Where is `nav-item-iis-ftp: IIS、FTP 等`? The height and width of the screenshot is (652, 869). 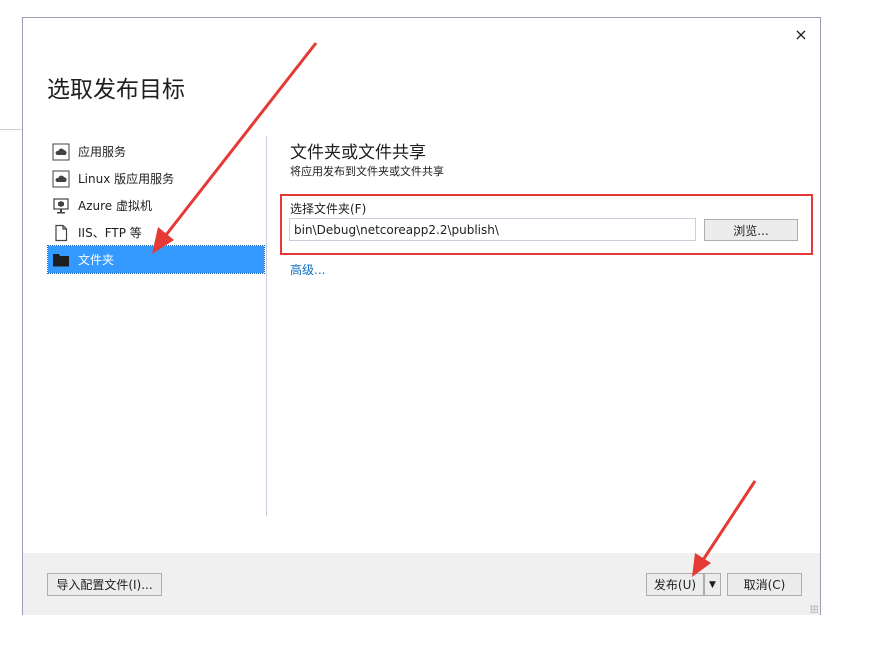 nav-item-iis-ftp: IIS、FTP 等 is located at coordinates (156, 232).